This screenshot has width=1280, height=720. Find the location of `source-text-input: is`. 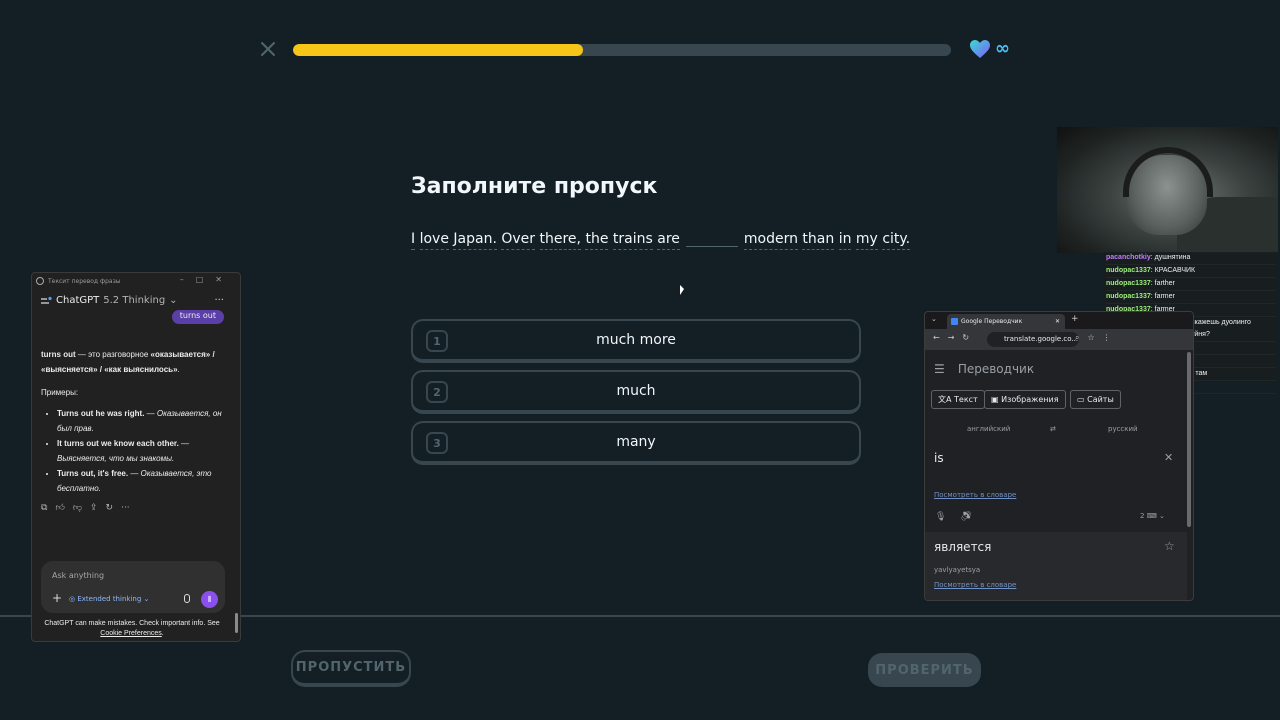

source-text-input: is is located at coordinates (939, 458).